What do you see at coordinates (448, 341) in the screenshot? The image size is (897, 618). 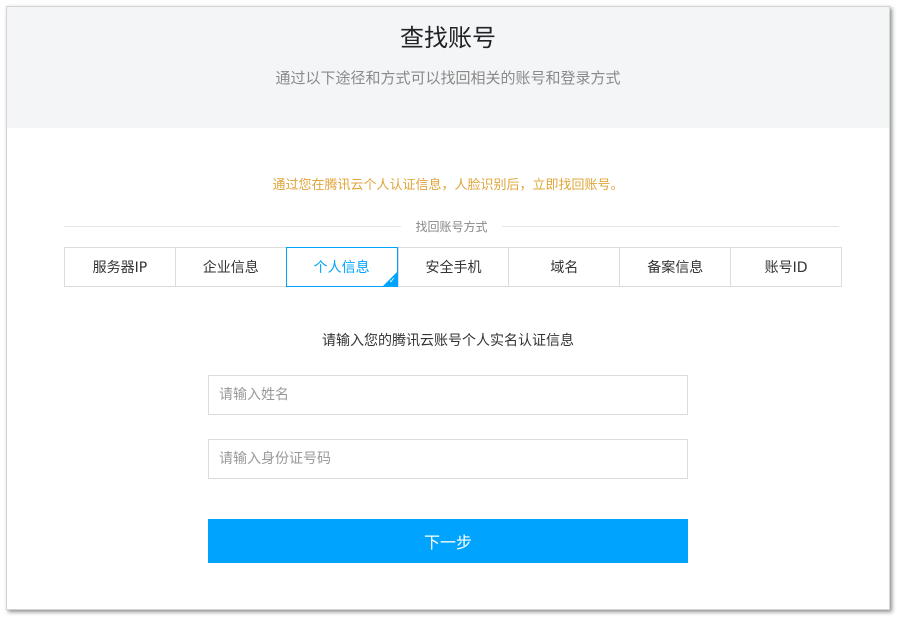 I see `form-prompt: 请输入您的腾讯云账号个人实名认证信息` at bounding box center [448, 341].